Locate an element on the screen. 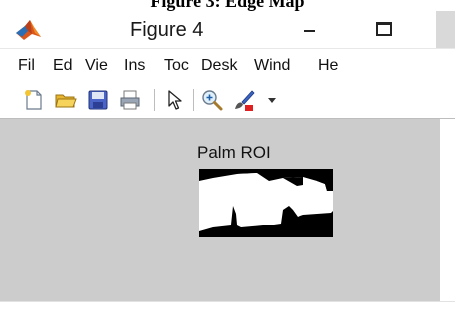 The height and width of the screenshot is (329, 455). pointer-icon is located at coordinates (174, 100).